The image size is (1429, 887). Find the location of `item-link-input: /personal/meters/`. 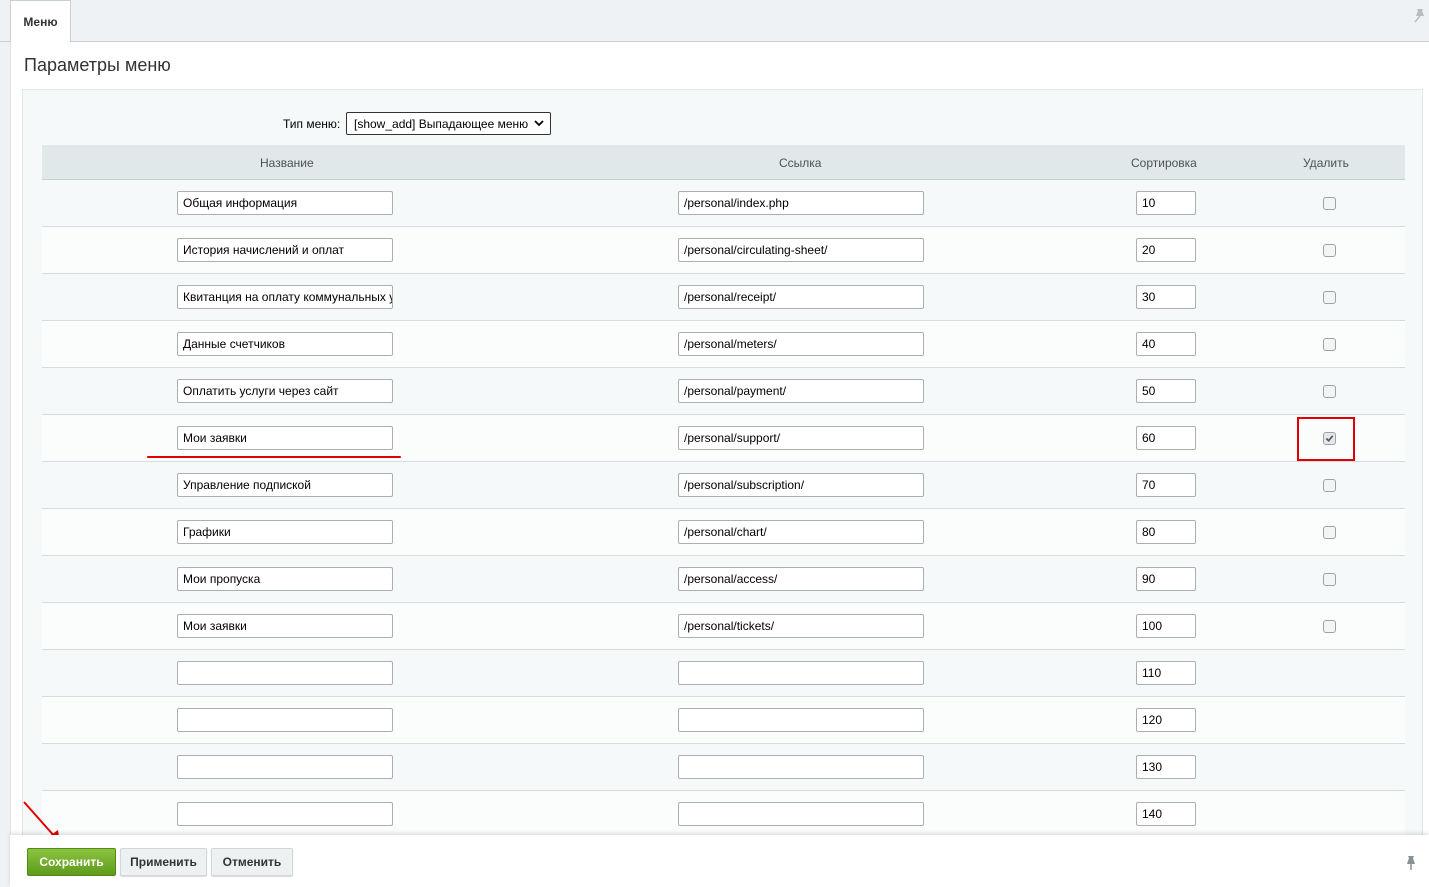

item-link-input: /personal/meters/ is located at coordinates (801, 344).